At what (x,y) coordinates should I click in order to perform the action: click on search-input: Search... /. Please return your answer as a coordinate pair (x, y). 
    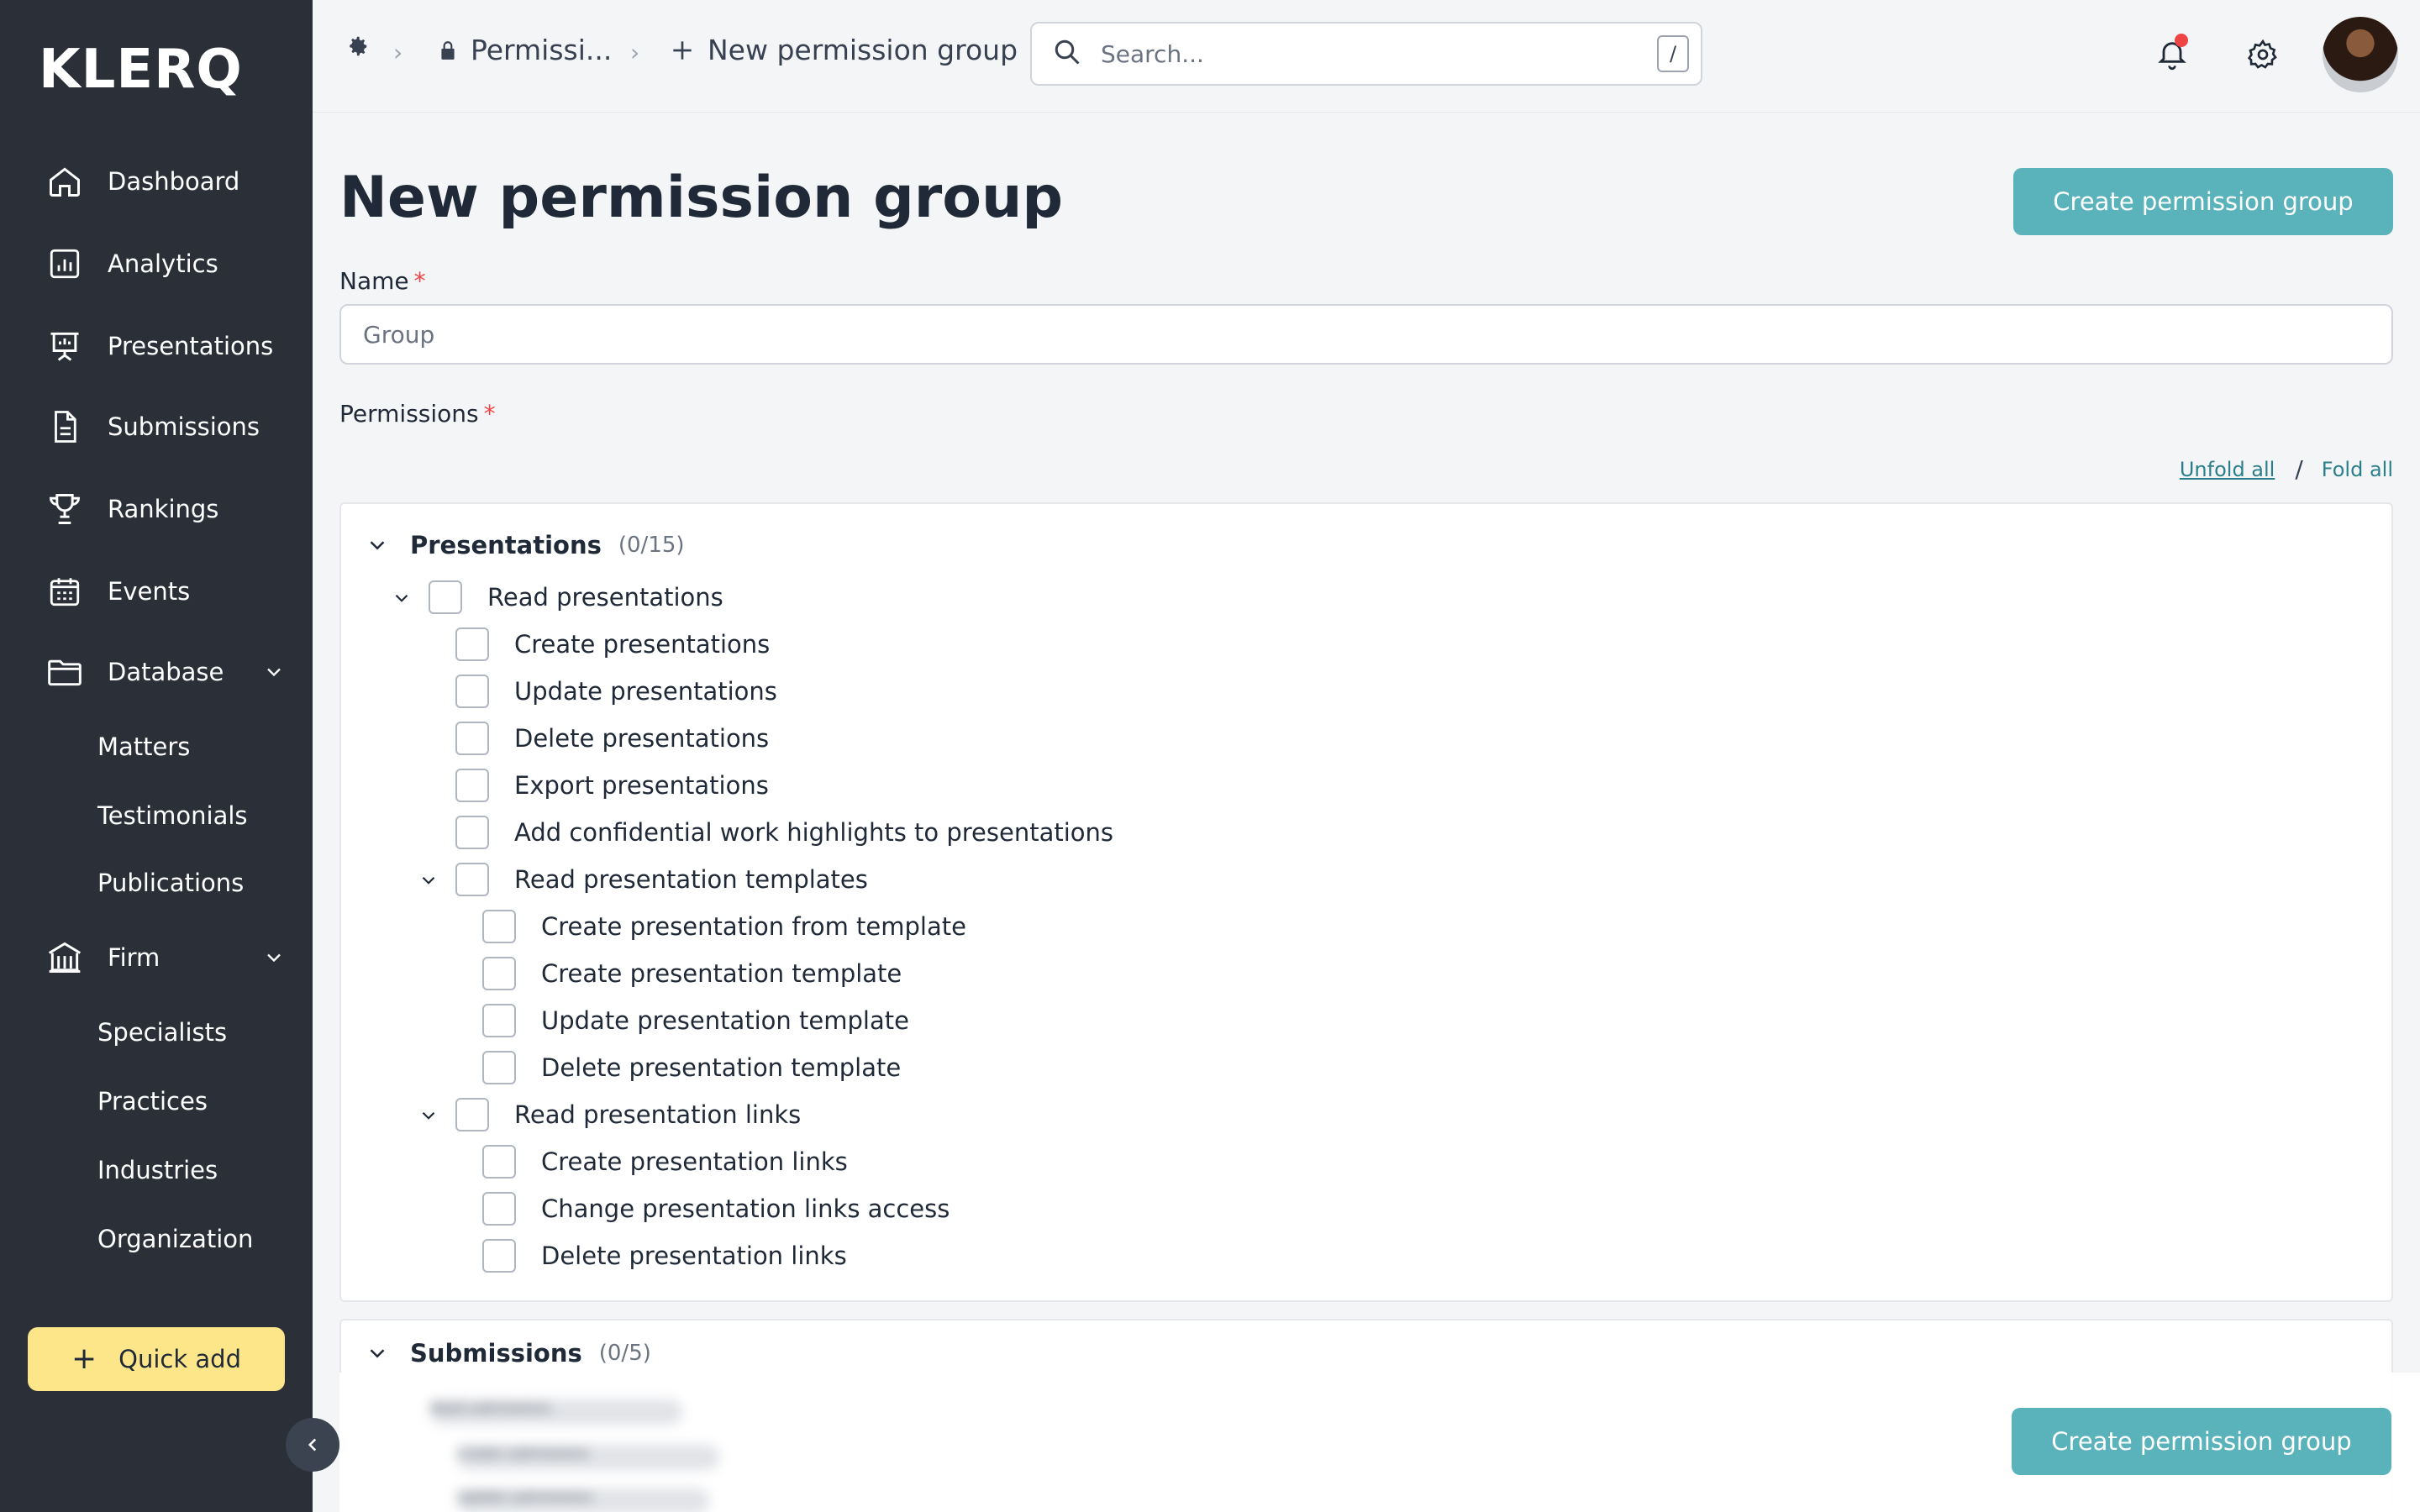
    Looking at the image, I should click on (1366, 54).